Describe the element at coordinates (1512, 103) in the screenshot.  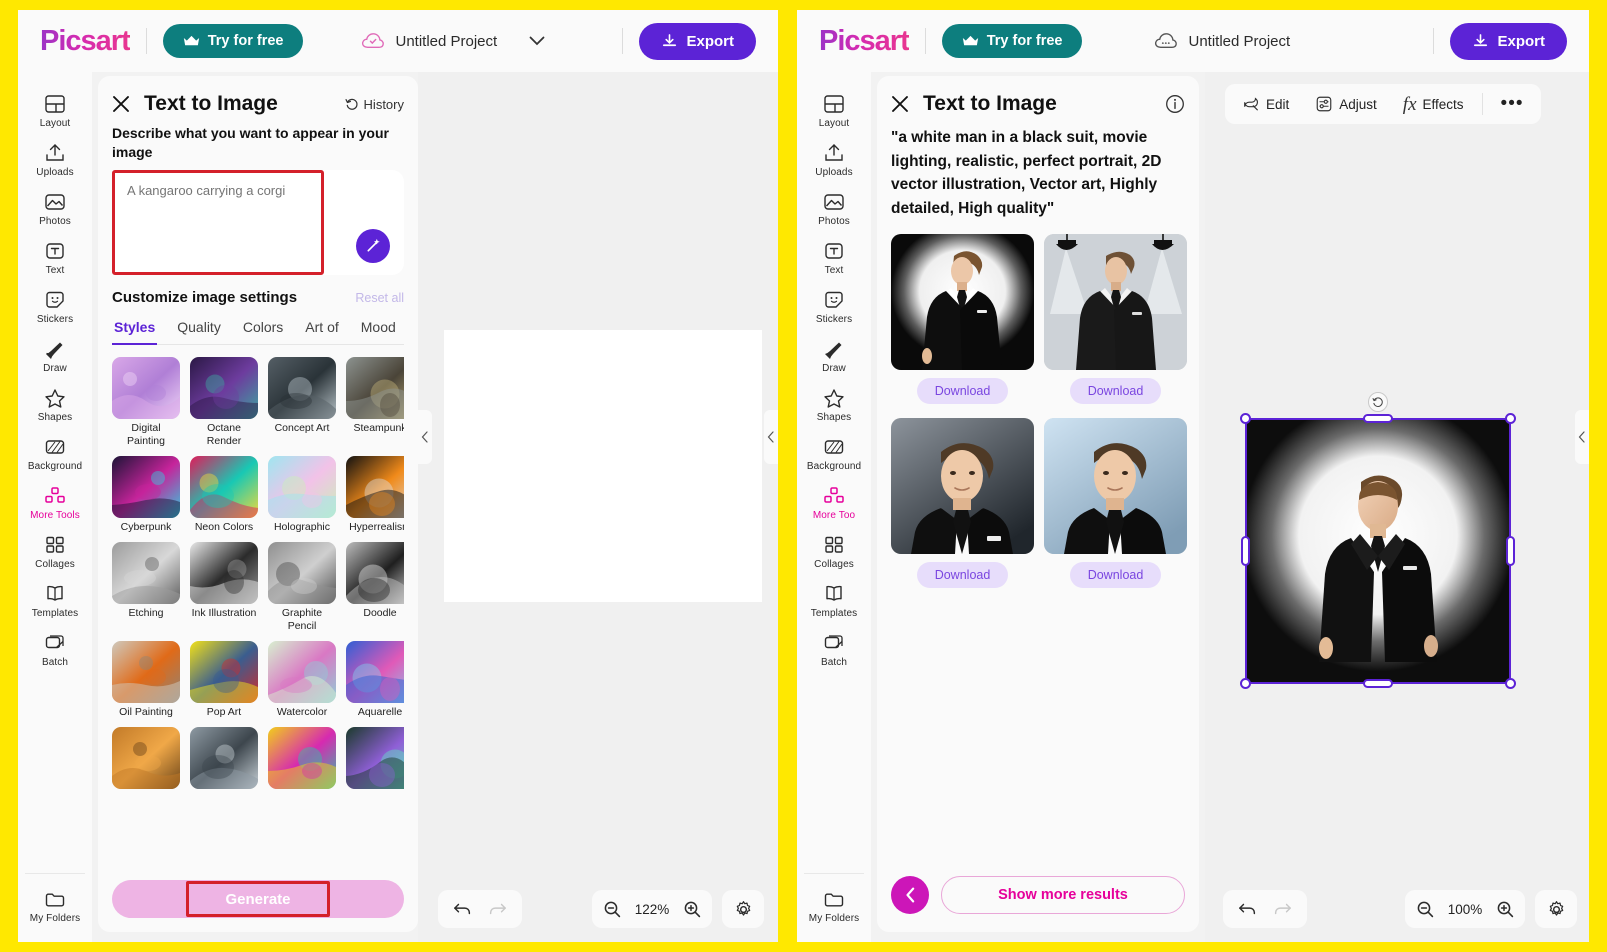
I see `more-options-button: •••` at that location.